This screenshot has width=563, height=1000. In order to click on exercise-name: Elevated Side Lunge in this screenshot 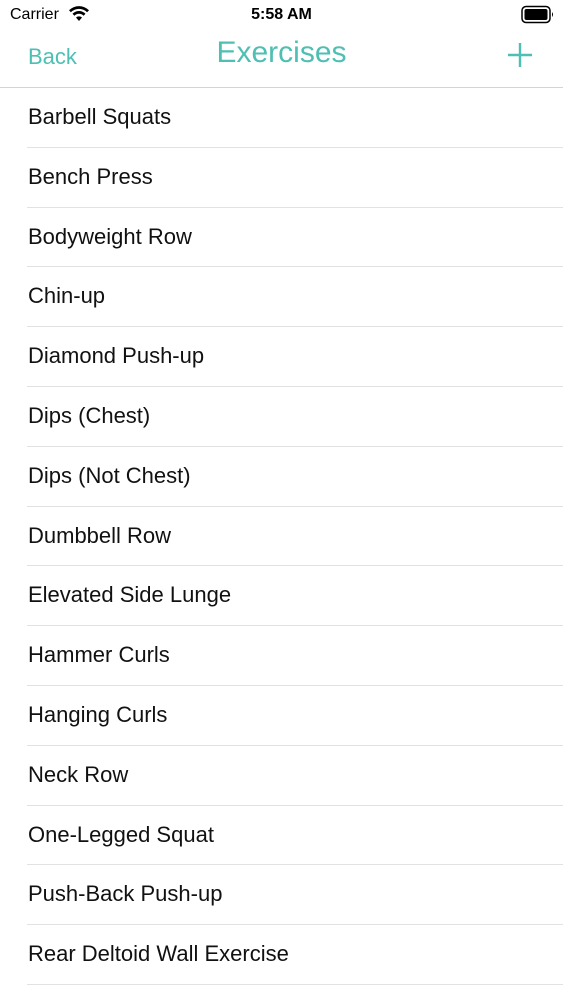, I will do `click(130, 595)`.